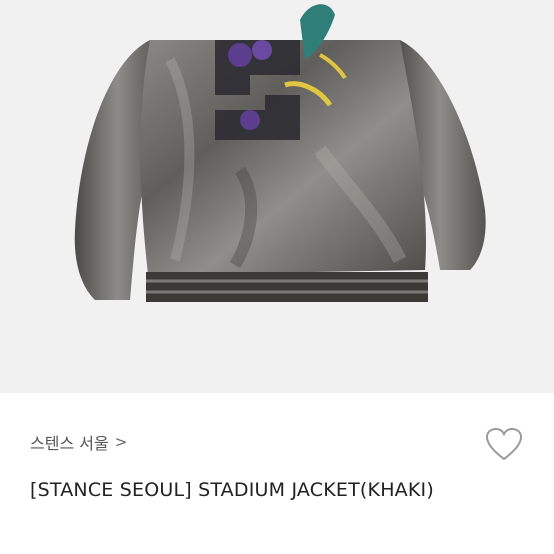  What do you see at coordinates (121, 442) in the screenshot?
I see `chevron-right-icon: >` at bounding box center [121, 442].